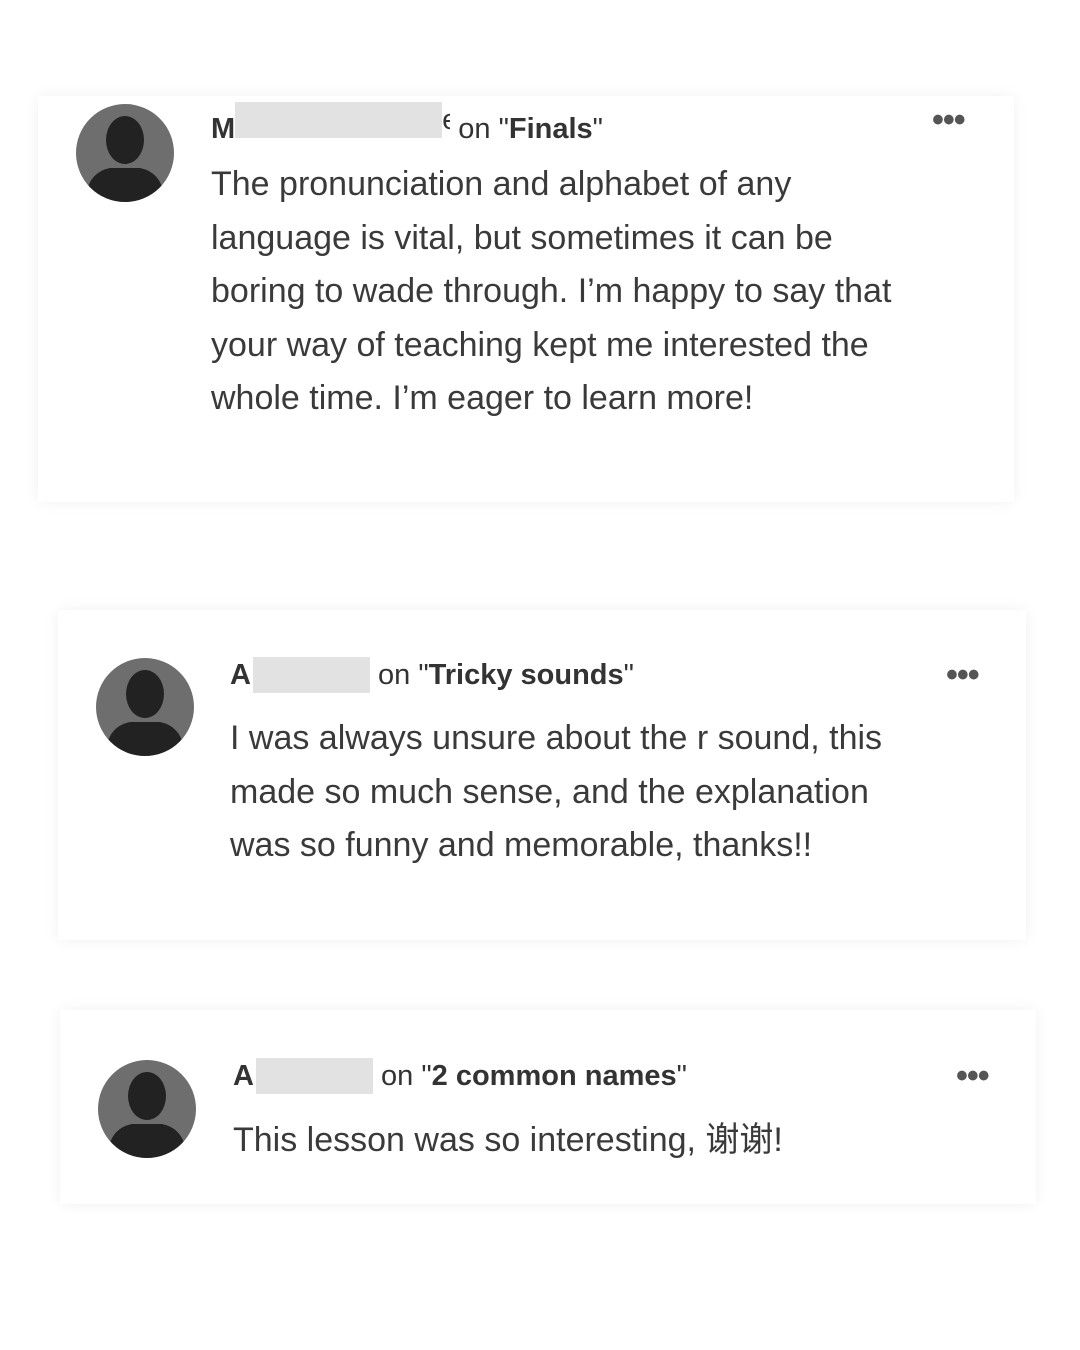  I want to click on author-name-tail: e, so click(446, 120).